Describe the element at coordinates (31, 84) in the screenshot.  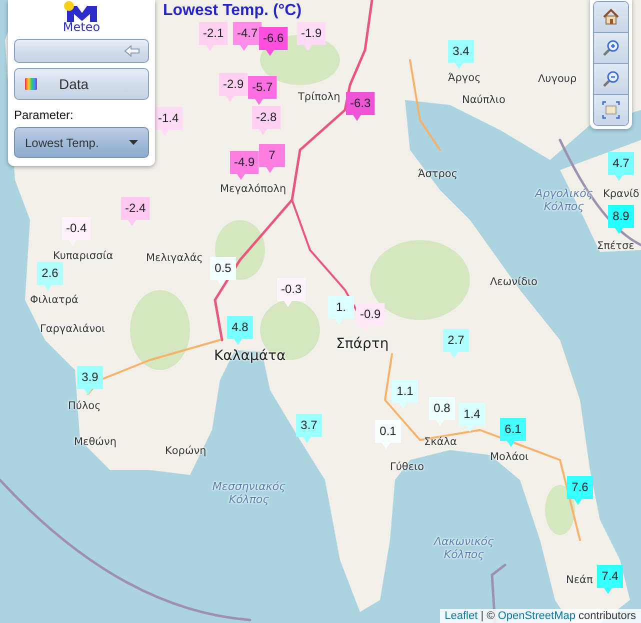
I see `color-scale-icon` at that location.